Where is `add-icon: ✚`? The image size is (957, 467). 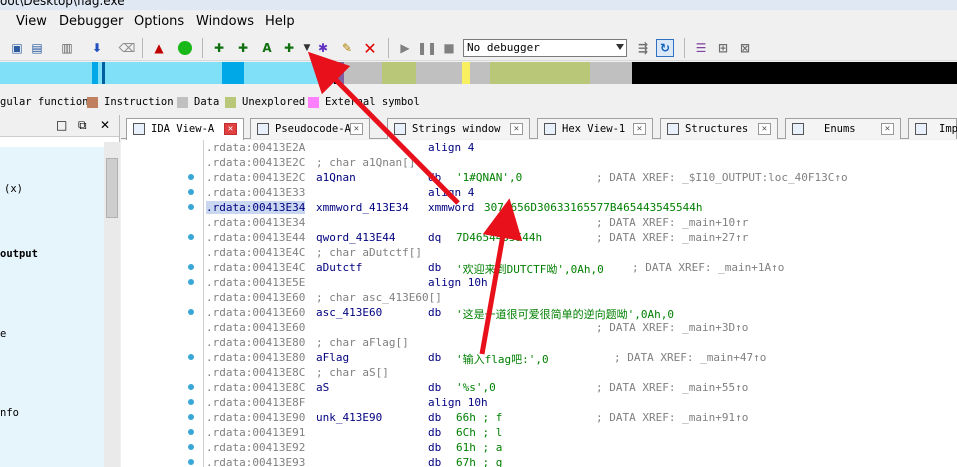 add-icon: ✚ is located at coordinates (219, 48).